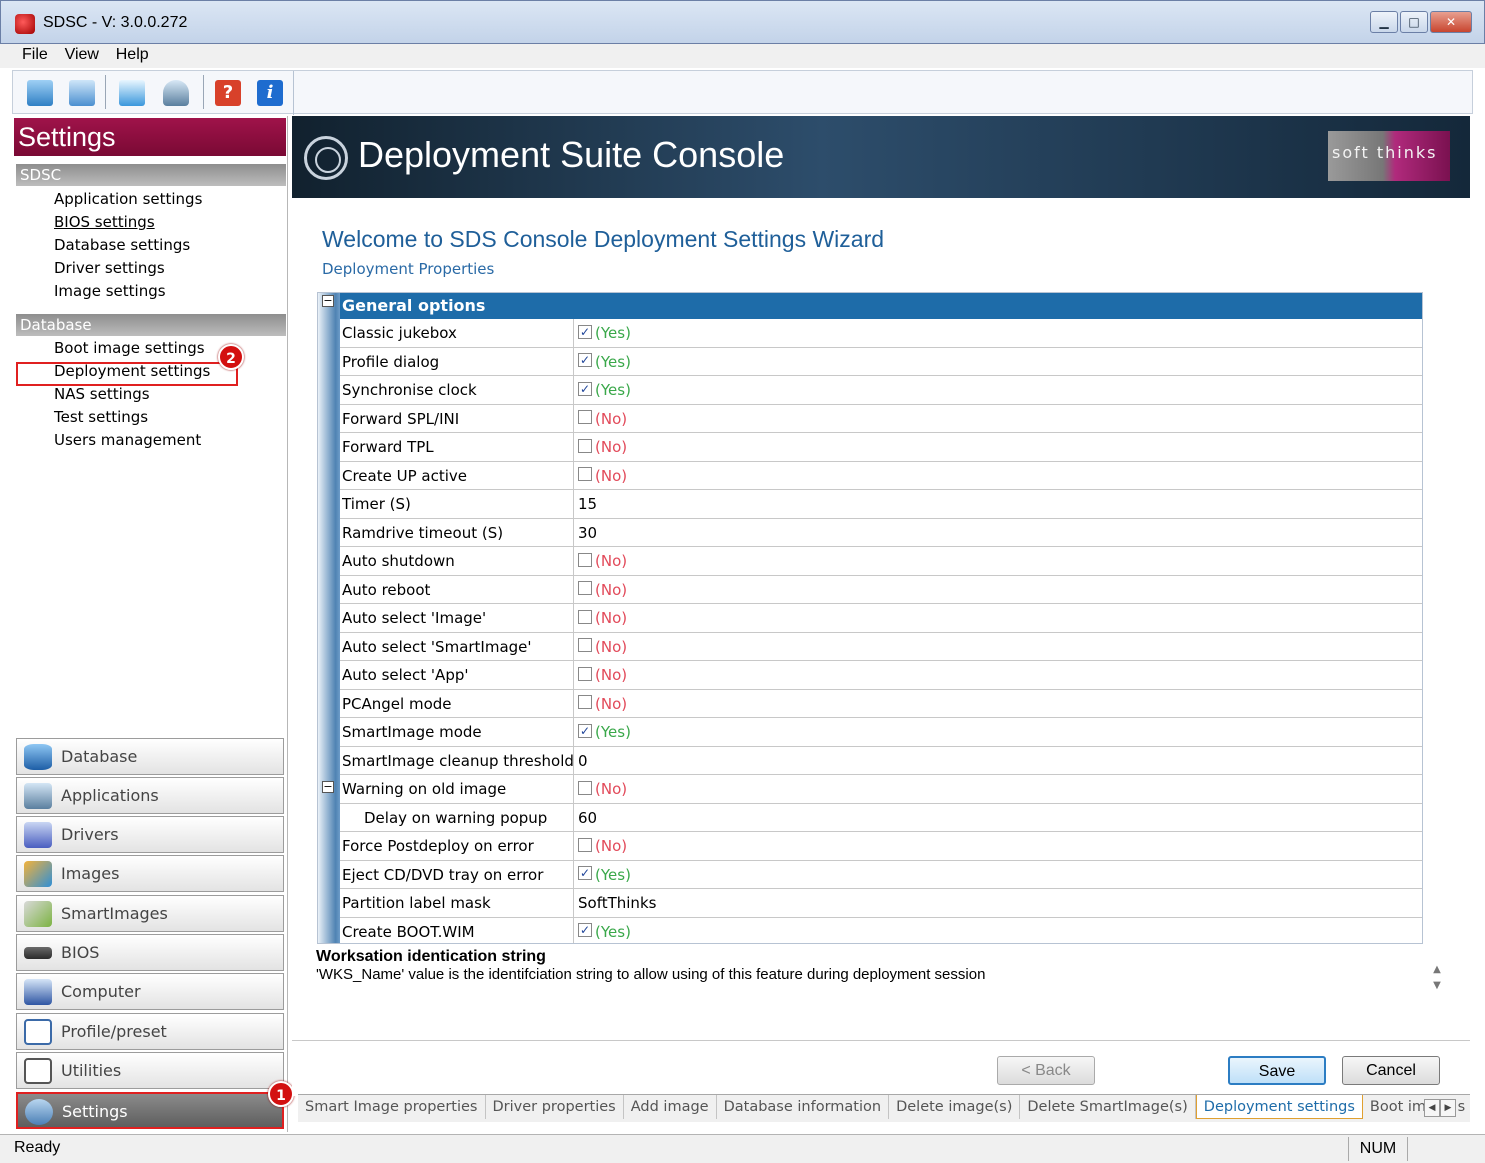 This screenshot has height=1163, width=1485. Describe the element at coordinates (881, 333) in the screenshot. I see `property-row: Classic jukebox ✓ (Yes)` at that location.